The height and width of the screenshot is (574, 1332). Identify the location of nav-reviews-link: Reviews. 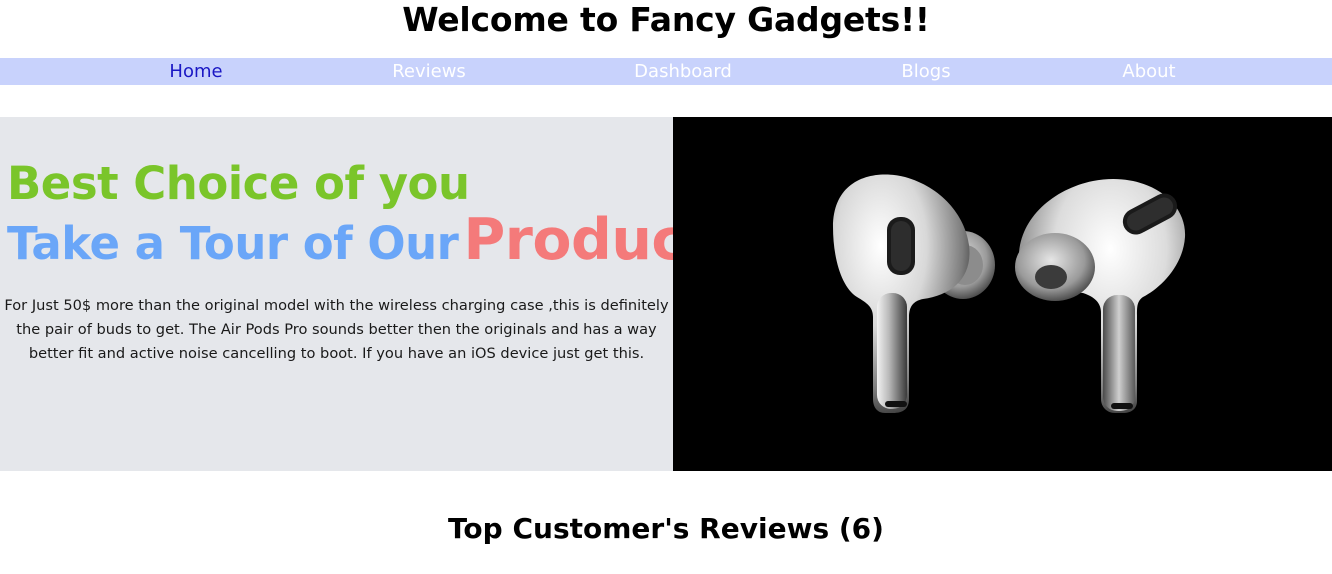
(429, 71).